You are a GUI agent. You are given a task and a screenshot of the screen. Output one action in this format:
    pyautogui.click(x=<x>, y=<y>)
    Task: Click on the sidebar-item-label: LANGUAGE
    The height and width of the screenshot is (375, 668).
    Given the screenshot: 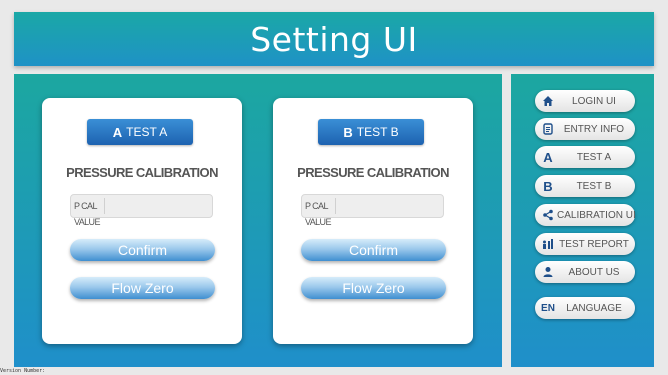 What is the action you would take?
    pyautogui.click(x=594, y=308)
    